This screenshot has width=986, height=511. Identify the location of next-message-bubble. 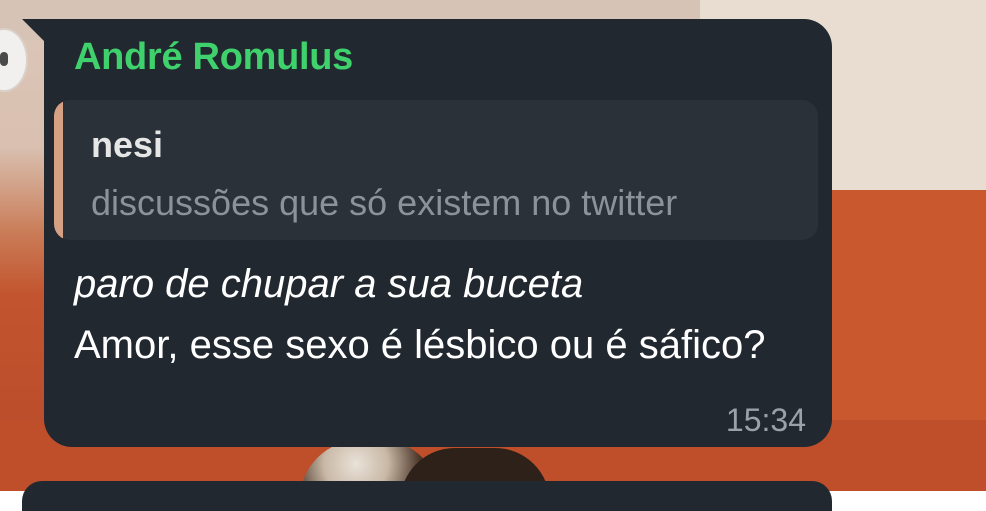
(427, 496).